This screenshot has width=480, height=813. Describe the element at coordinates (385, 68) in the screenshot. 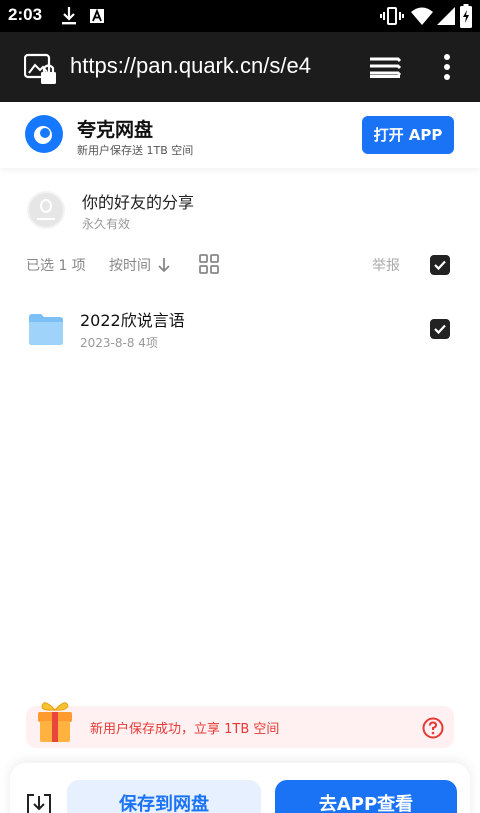

I see `tabs-icon` at that location.